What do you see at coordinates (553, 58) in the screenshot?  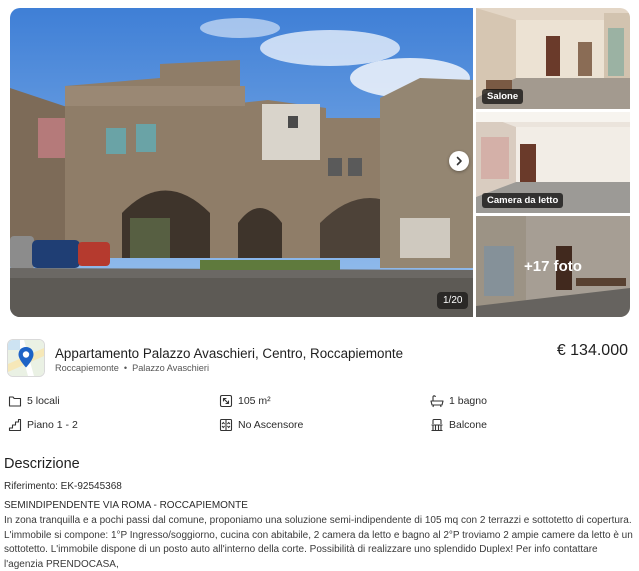 I see `thumbnail-salone: Salone` at bounding box center [553, 58].